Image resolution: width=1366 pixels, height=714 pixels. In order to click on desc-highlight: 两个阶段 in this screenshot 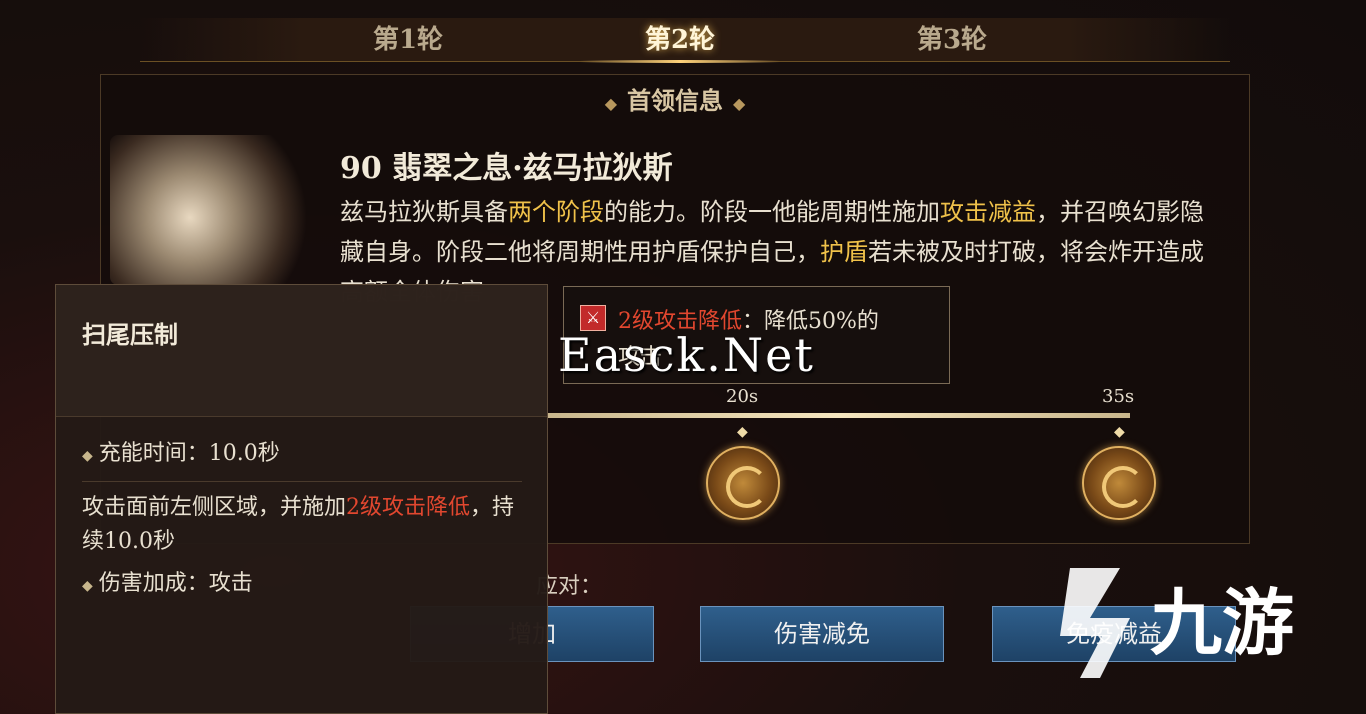, I will do `click(556, 212)`.